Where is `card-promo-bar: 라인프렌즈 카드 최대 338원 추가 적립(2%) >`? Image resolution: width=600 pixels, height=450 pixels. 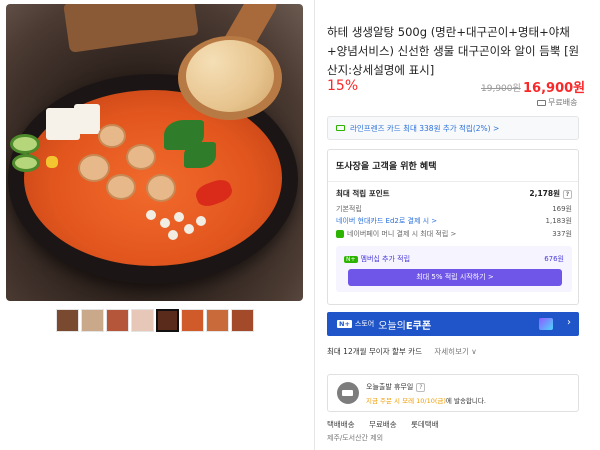
card-promo-bar: 라인프렌즈 카드 최대 338원 추가 적립(2%) > is located at coordinates (453, 128).